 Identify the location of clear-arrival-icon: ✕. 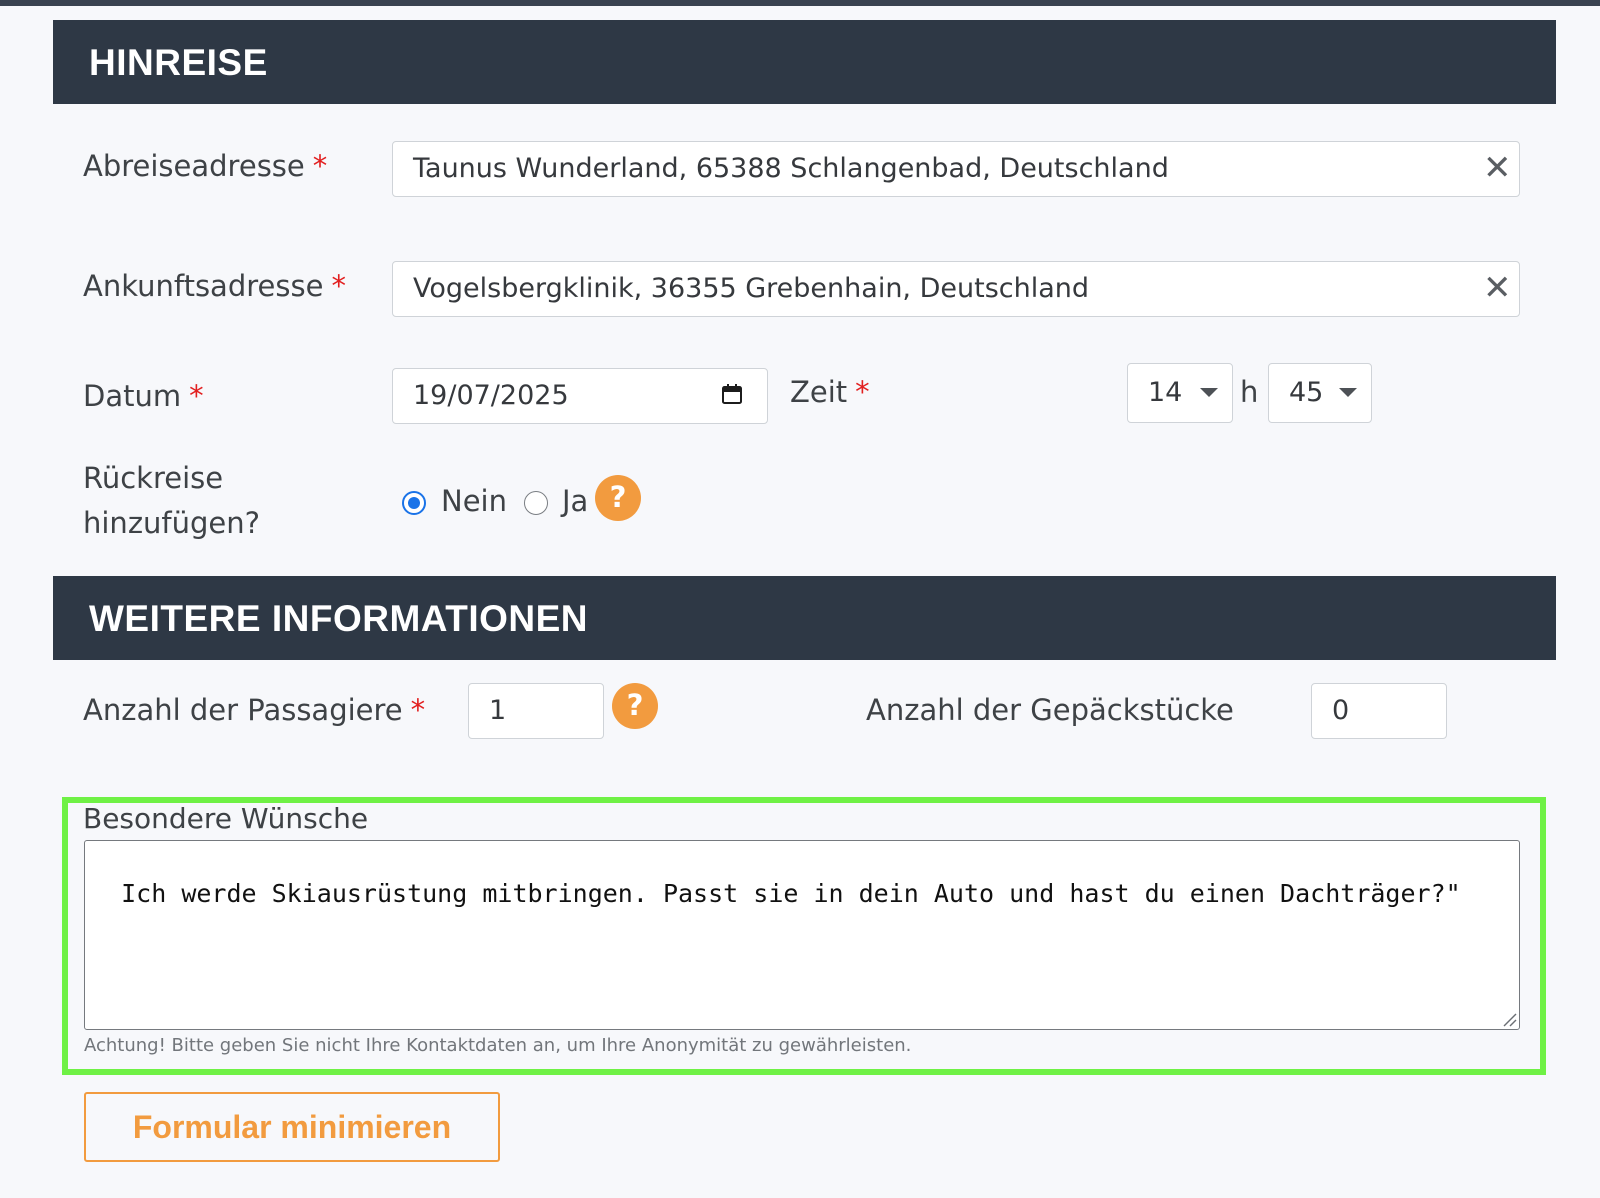
(1497, 288).